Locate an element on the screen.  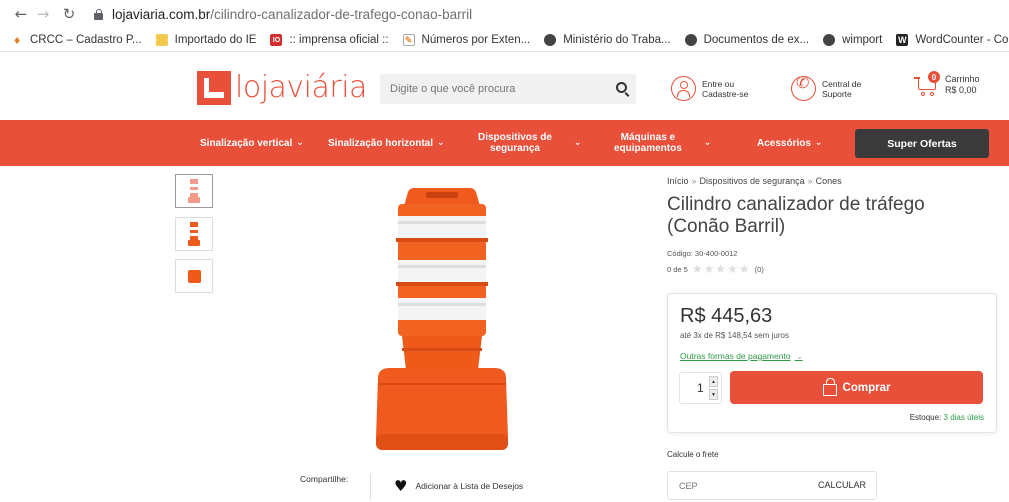
buy-button: Comprar is located at coordinates (856, 387).